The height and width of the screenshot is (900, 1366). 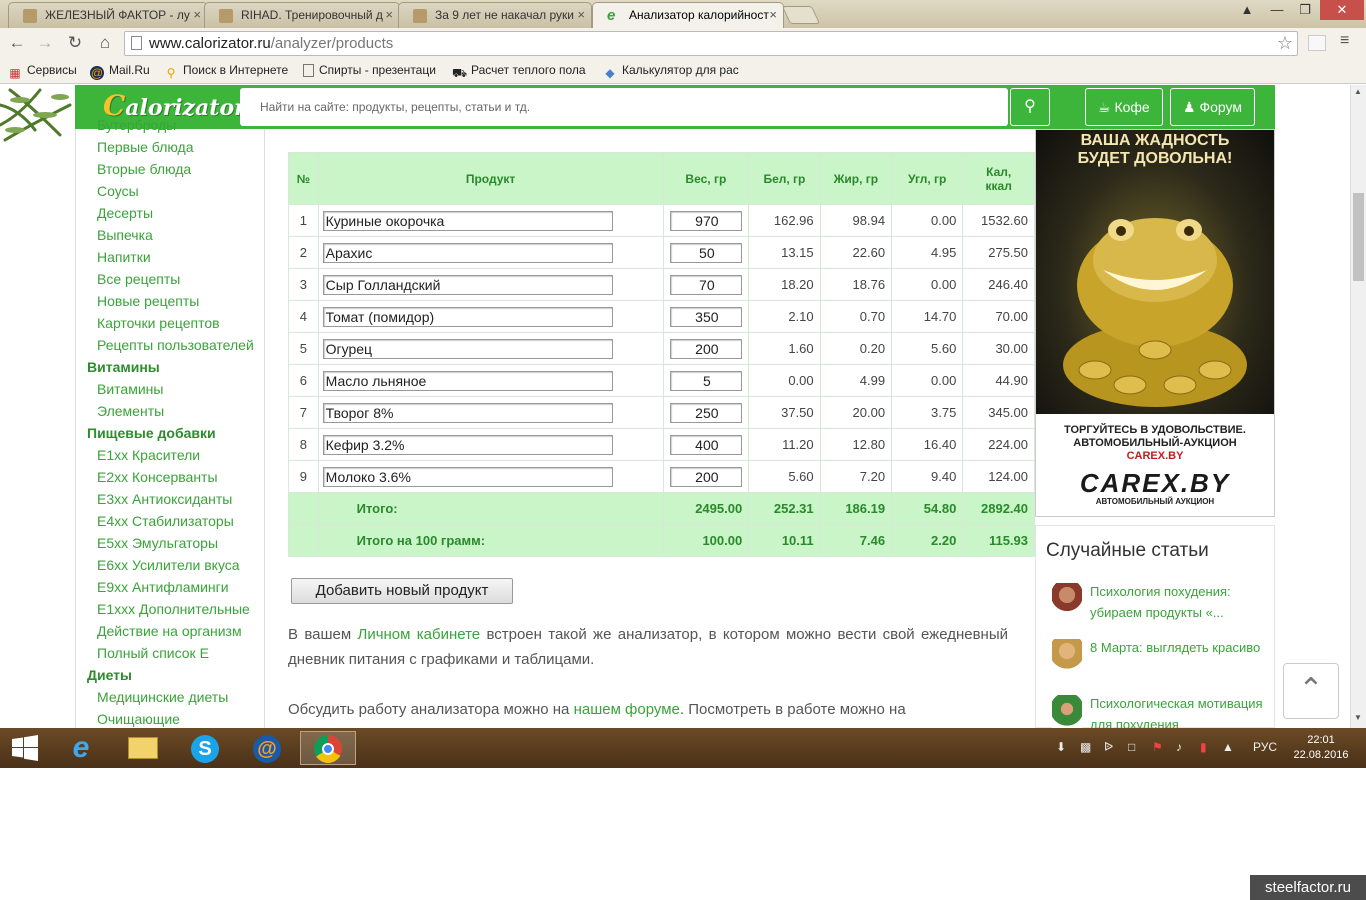 I want to click on sidebar-category: Пищевые добавки, so click(x=151, y=433).